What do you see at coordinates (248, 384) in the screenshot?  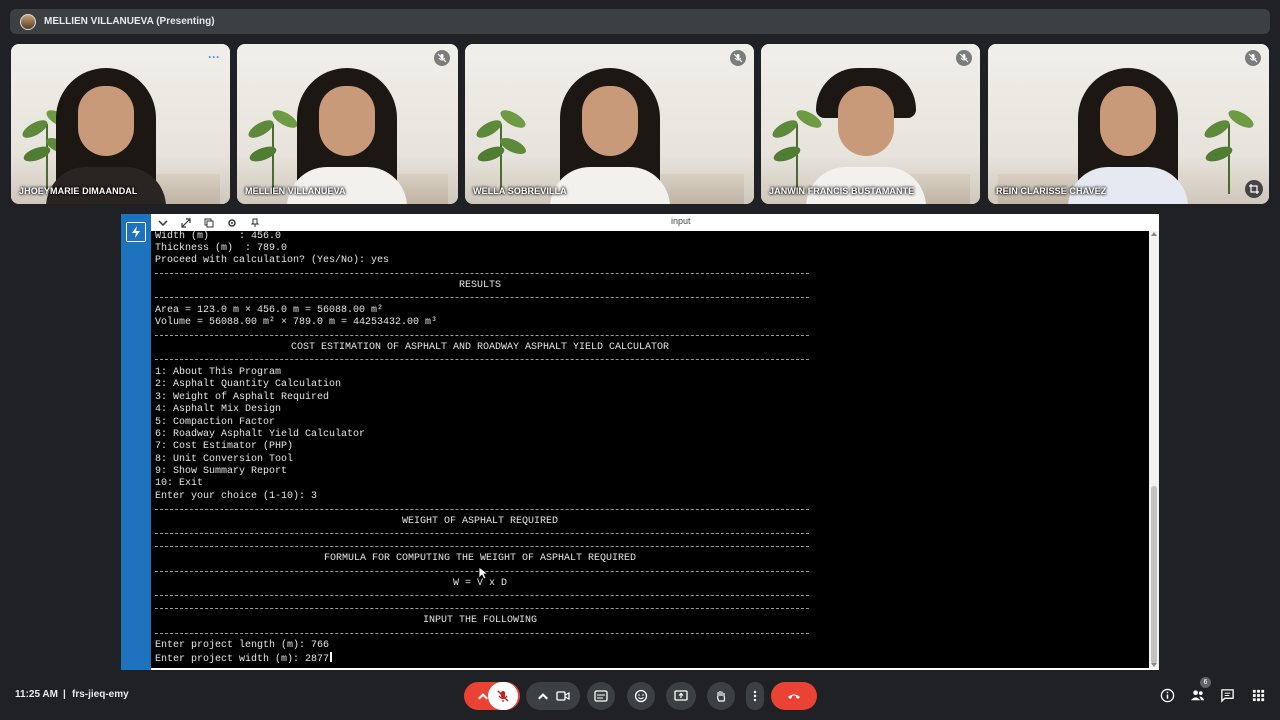 I see `menu-item: 2: Asphalt Quantity Calculation` at bounding box center [248, 384].